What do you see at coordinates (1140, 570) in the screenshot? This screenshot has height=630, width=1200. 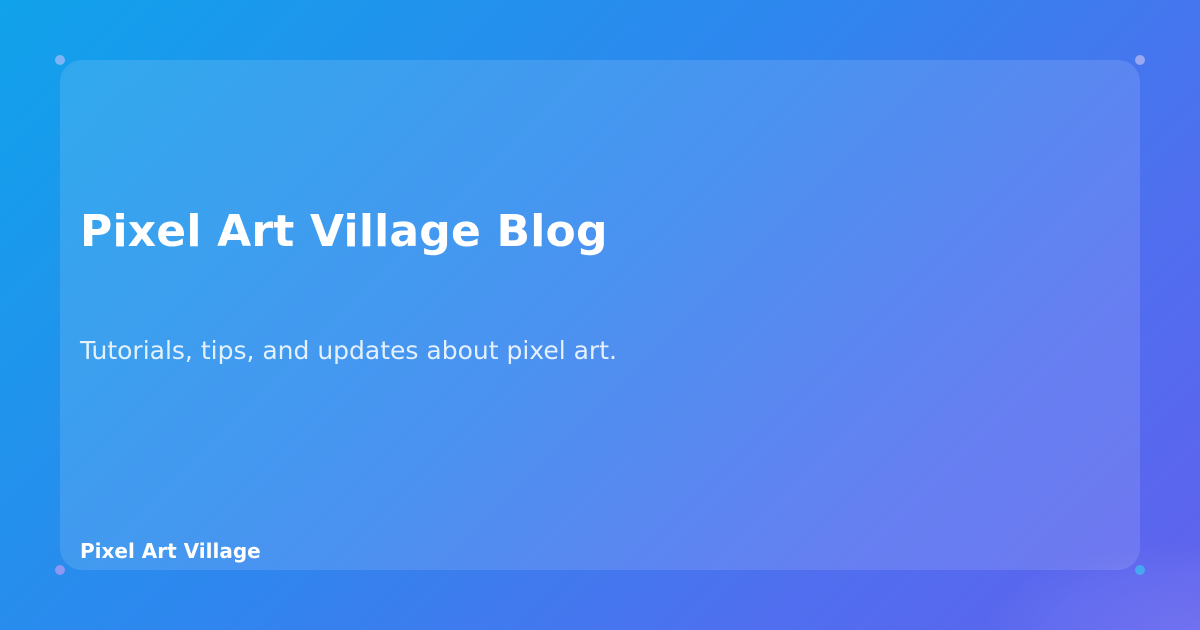 I see `corner-dot-bottom-right` at bounding box center [1140, 570].